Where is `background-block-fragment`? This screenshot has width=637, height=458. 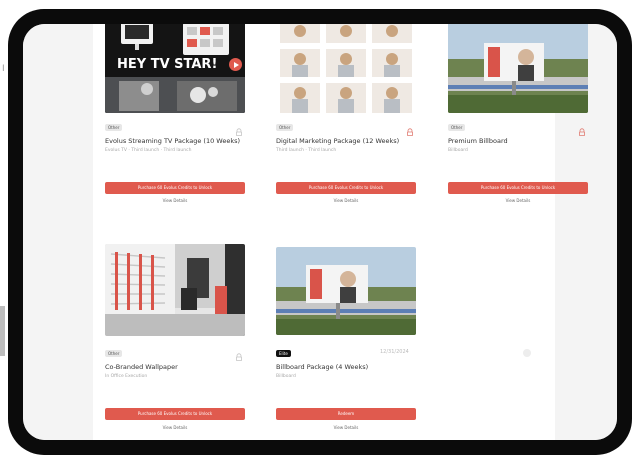 background-block-fragment is located at coordinates (2, 331).